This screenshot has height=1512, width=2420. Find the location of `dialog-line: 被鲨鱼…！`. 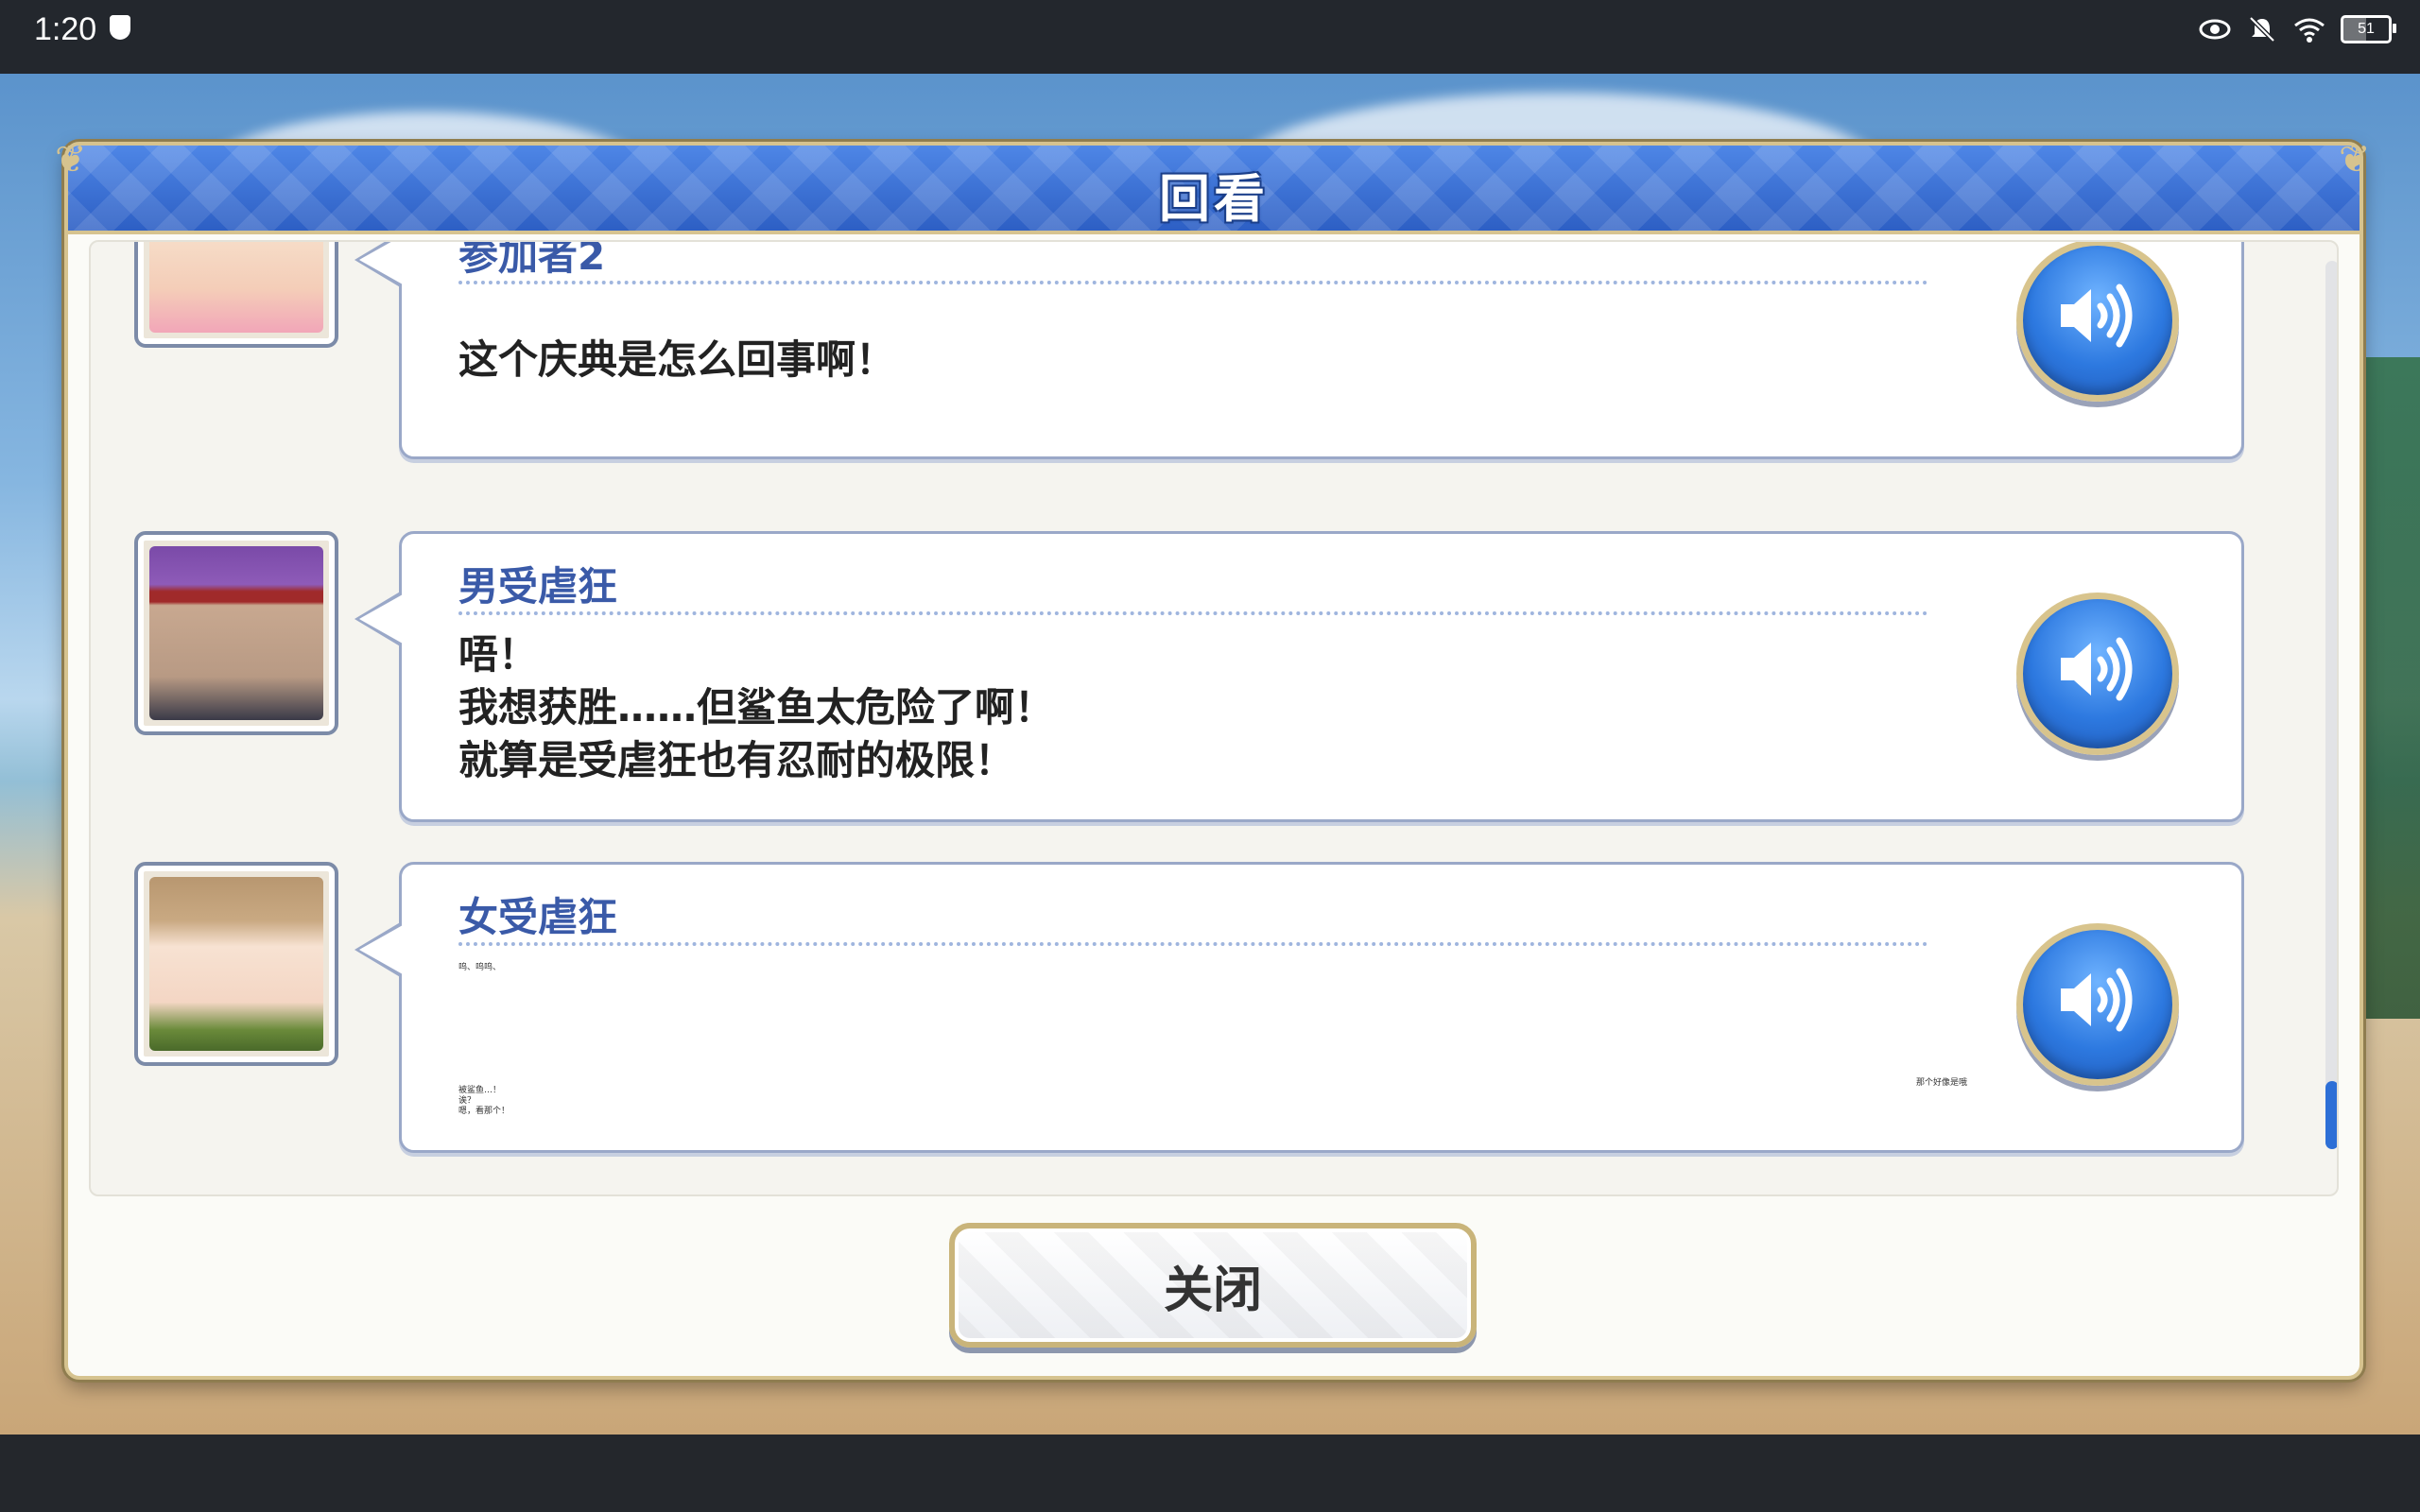

dialog-line: 被鲨鱼…！ is located at coordinates (480, 1090).